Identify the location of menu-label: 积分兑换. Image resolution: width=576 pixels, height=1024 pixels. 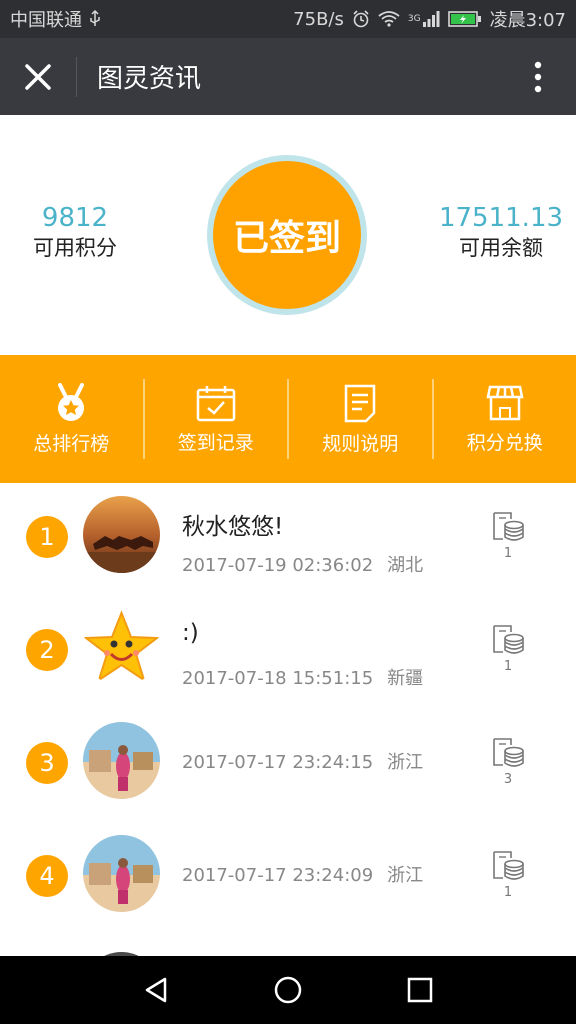
(504, 442).